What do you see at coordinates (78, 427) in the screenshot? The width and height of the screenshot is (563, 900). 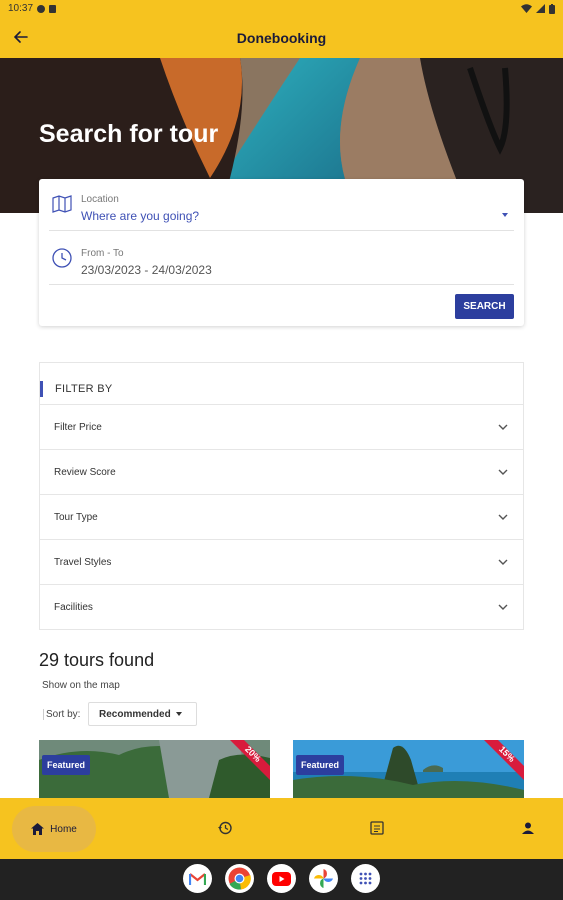 I see `filter-row-label: Filter Price` at bounding box center [78, 427].